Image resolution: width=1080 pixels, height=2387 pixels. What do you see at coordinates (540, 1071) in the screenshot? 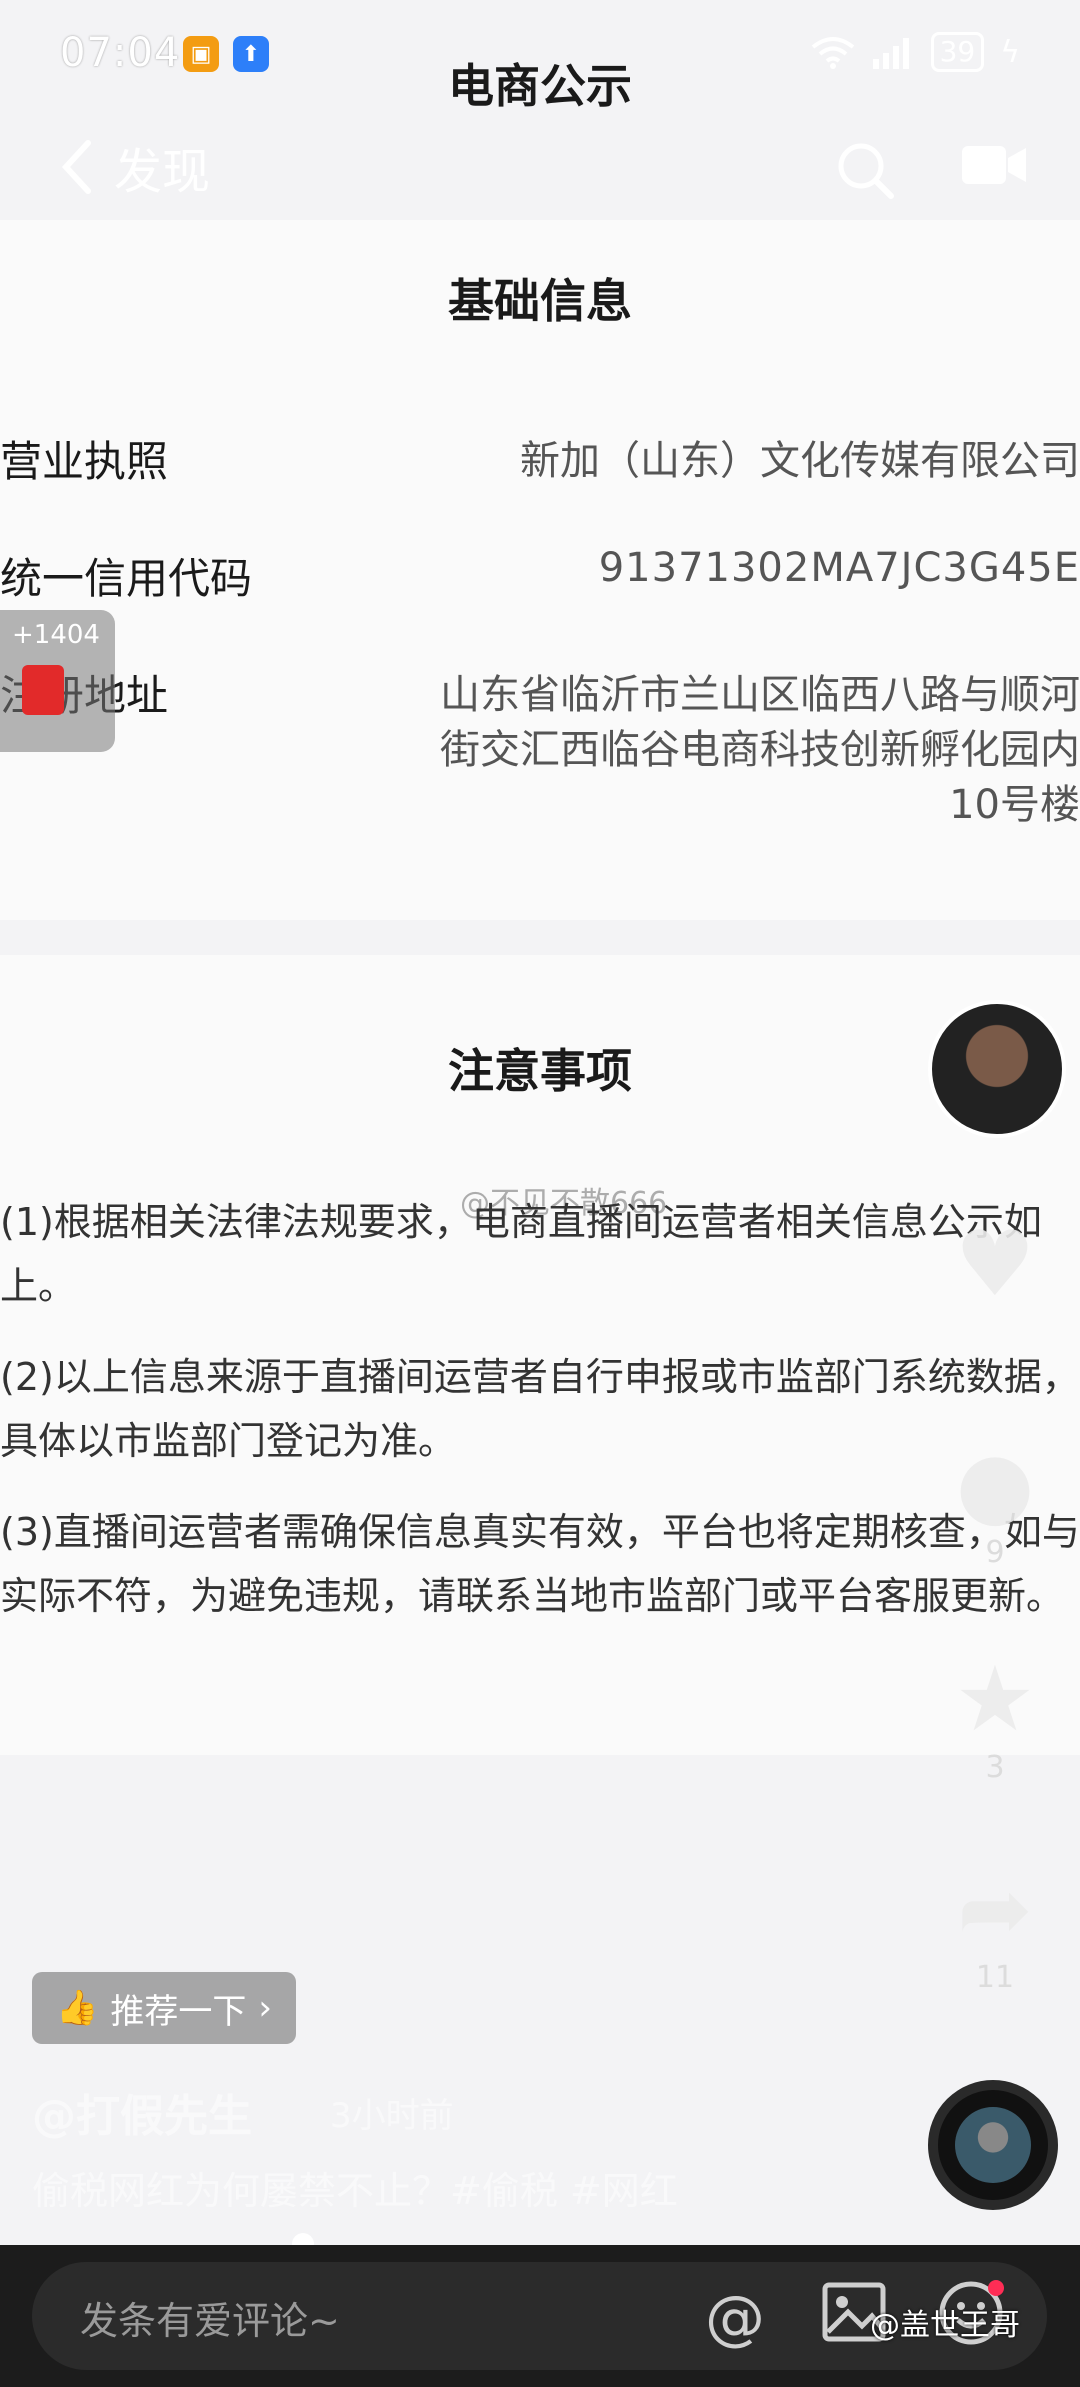
I see `notices-title: 注意事项` at bounding box center [540, 1071].